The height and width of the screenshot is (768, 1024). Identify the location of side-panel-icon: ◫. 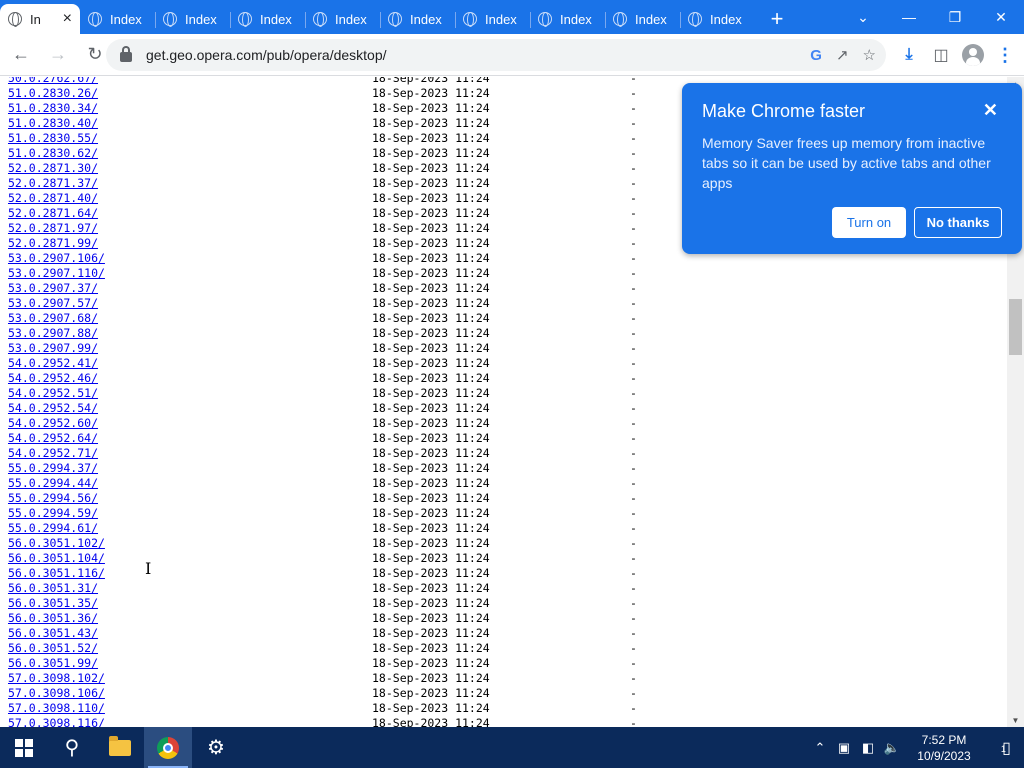
(941, 55).